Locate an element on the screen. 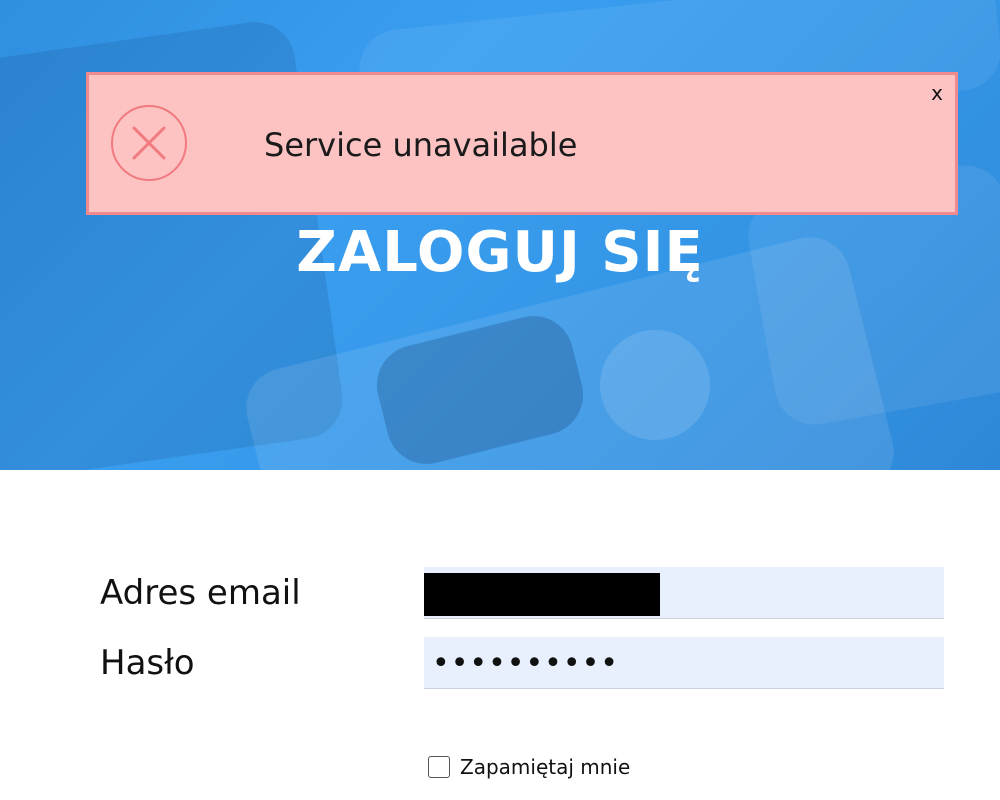 The width and height of the screenshot is (1000, 800). background-photo-shape is located at coordinates (655, 385).